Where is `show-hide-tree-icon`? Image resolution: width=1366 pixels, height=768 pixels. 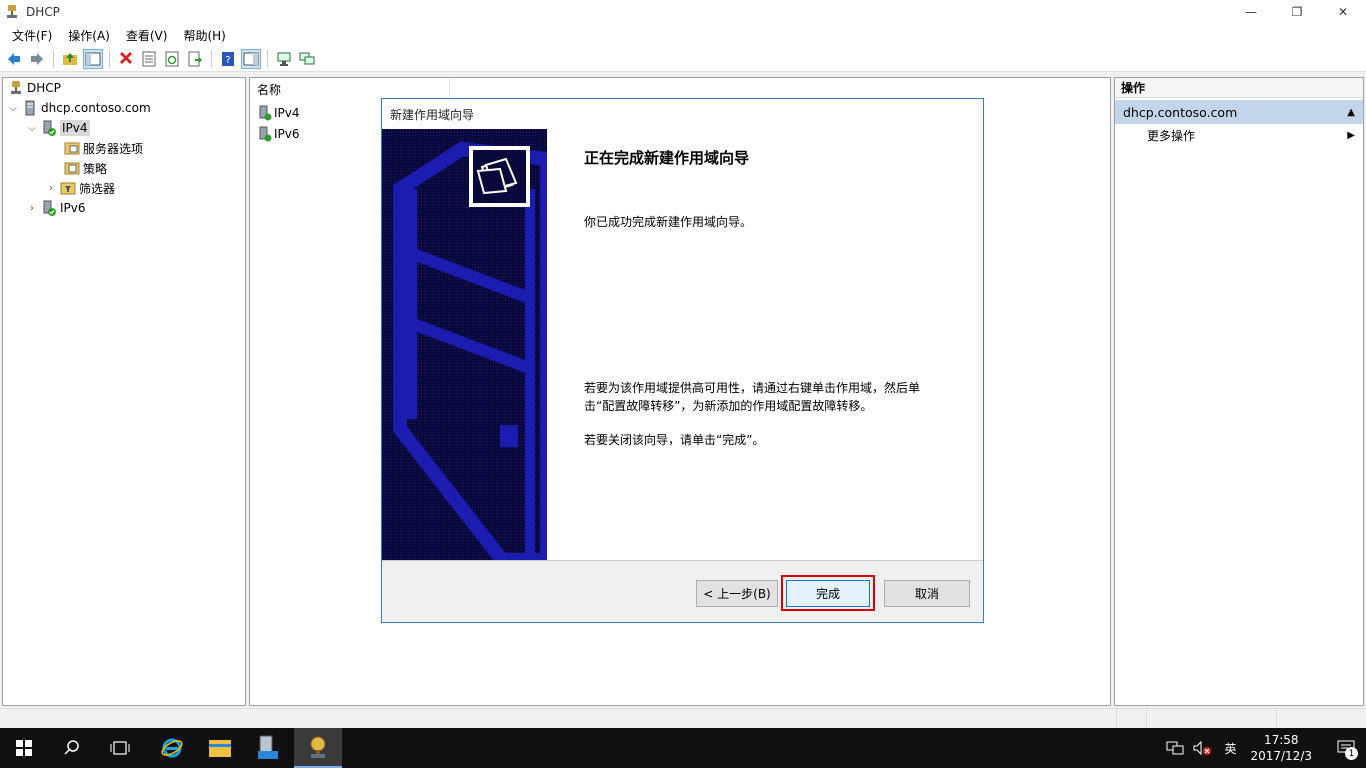
show-hide-tree-icon is located at coordinates (93, 58).